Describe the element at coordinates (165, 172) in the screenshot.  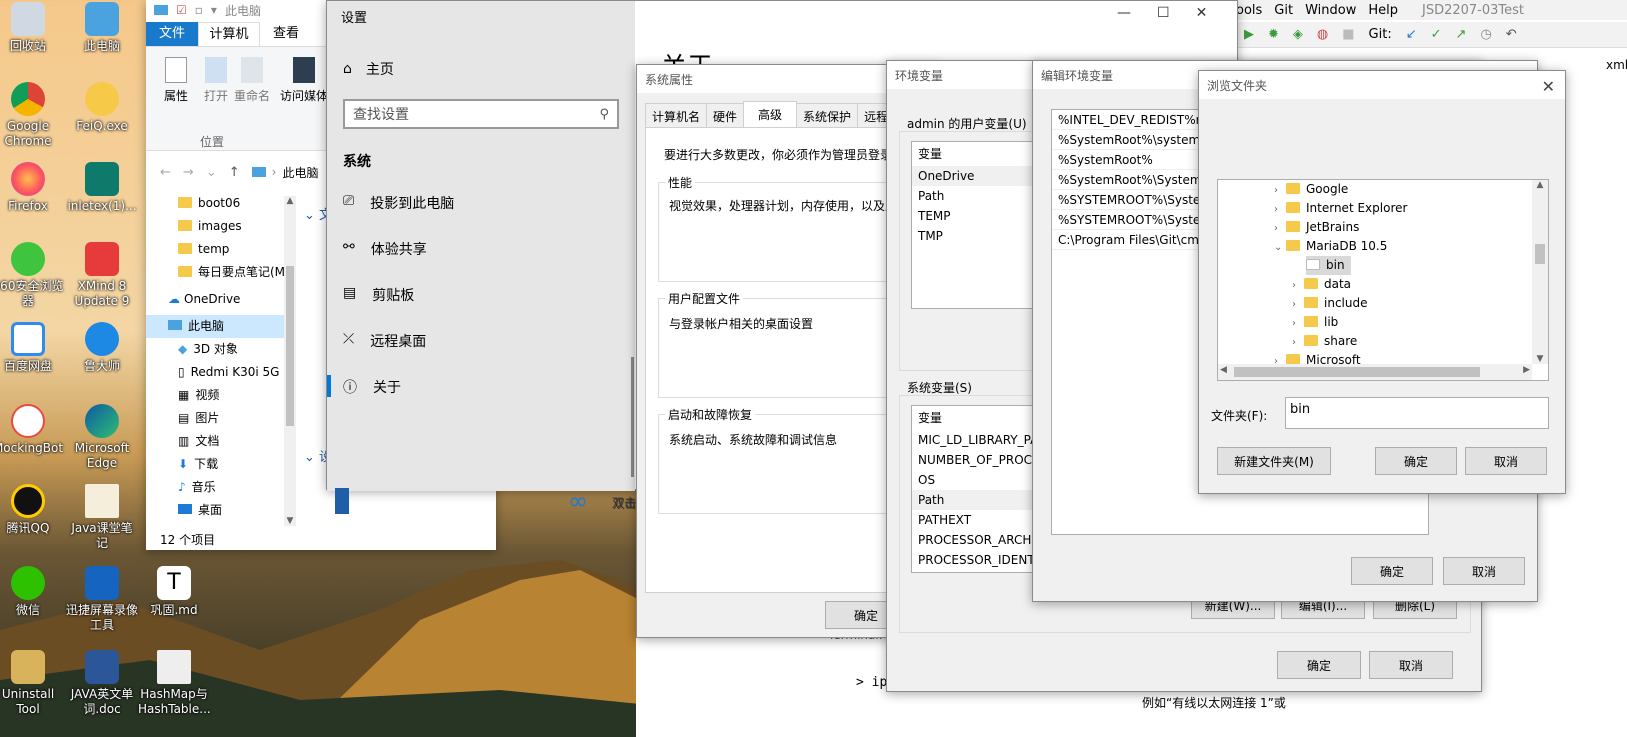
I see `back-icon: ←` at that location.